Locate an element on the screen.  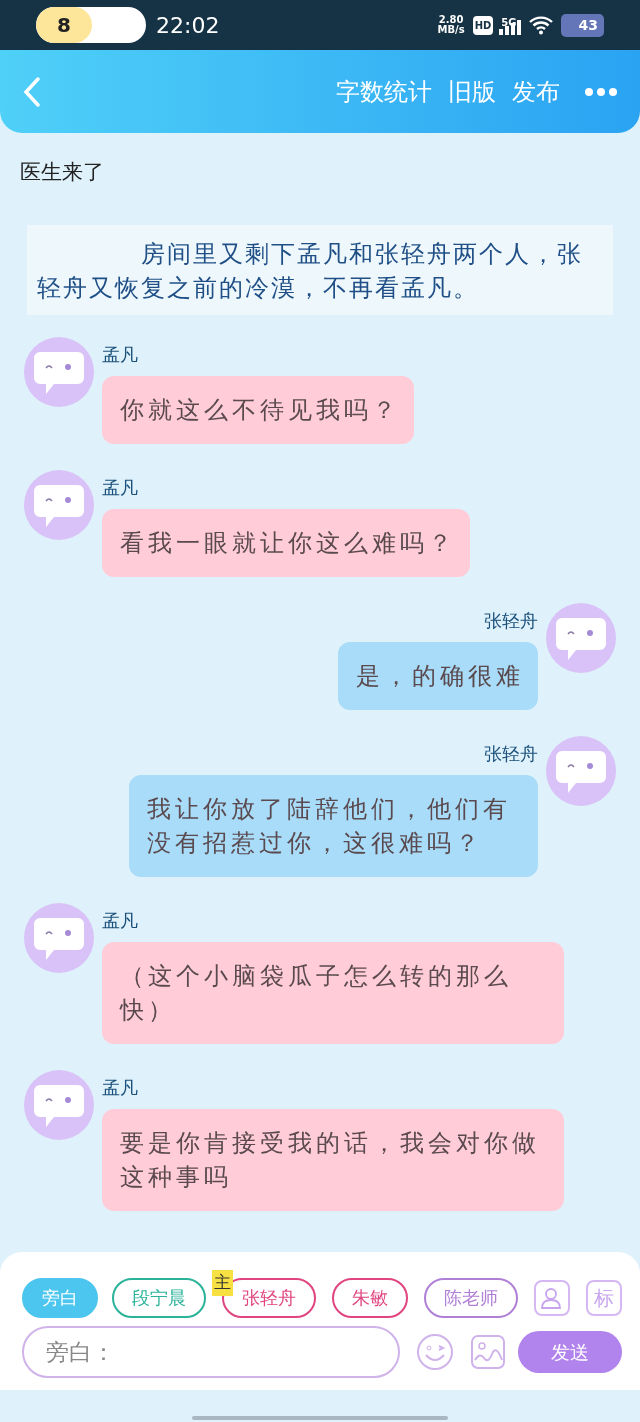
message-bubble: 你就这么不待见我吗？ is located at coordinates (258, 409).